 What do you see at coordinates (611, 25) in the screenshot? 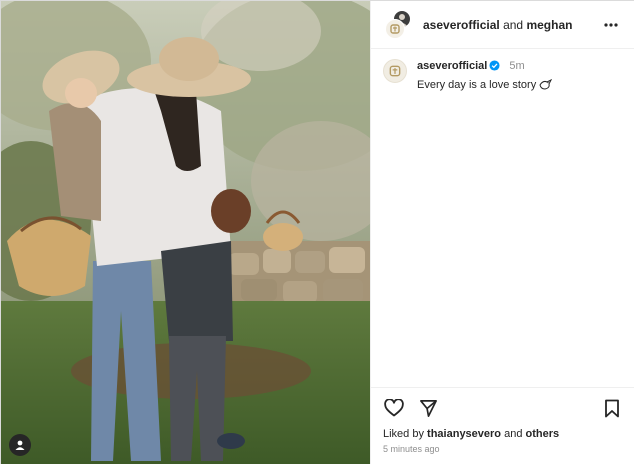
I see `more-horizontal-icon` at bounding box center [611, 25].